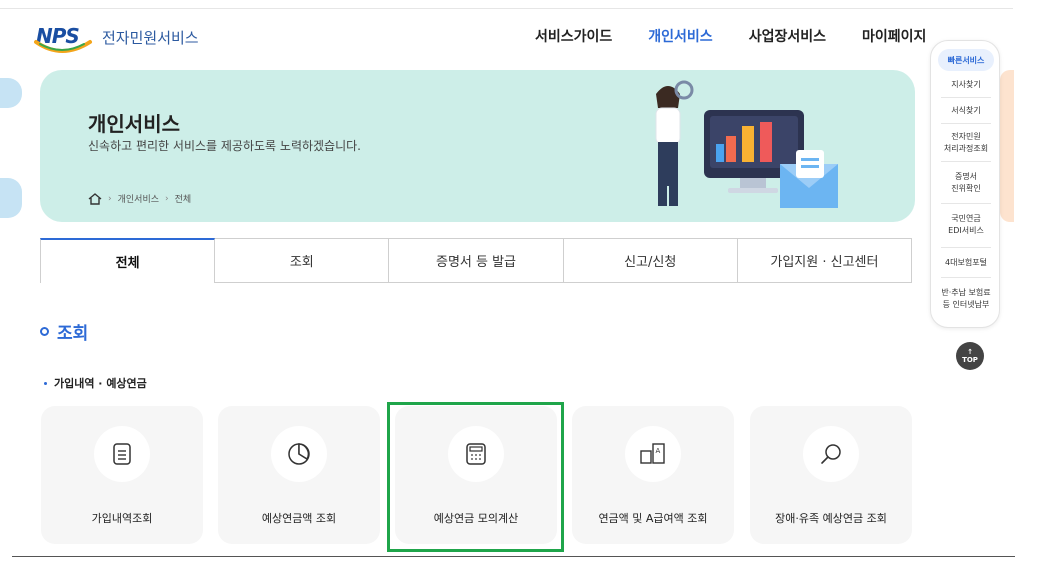  Describe the element at coordinates (513, 556) in the screenshot. I see `bottom-divider` at that location.